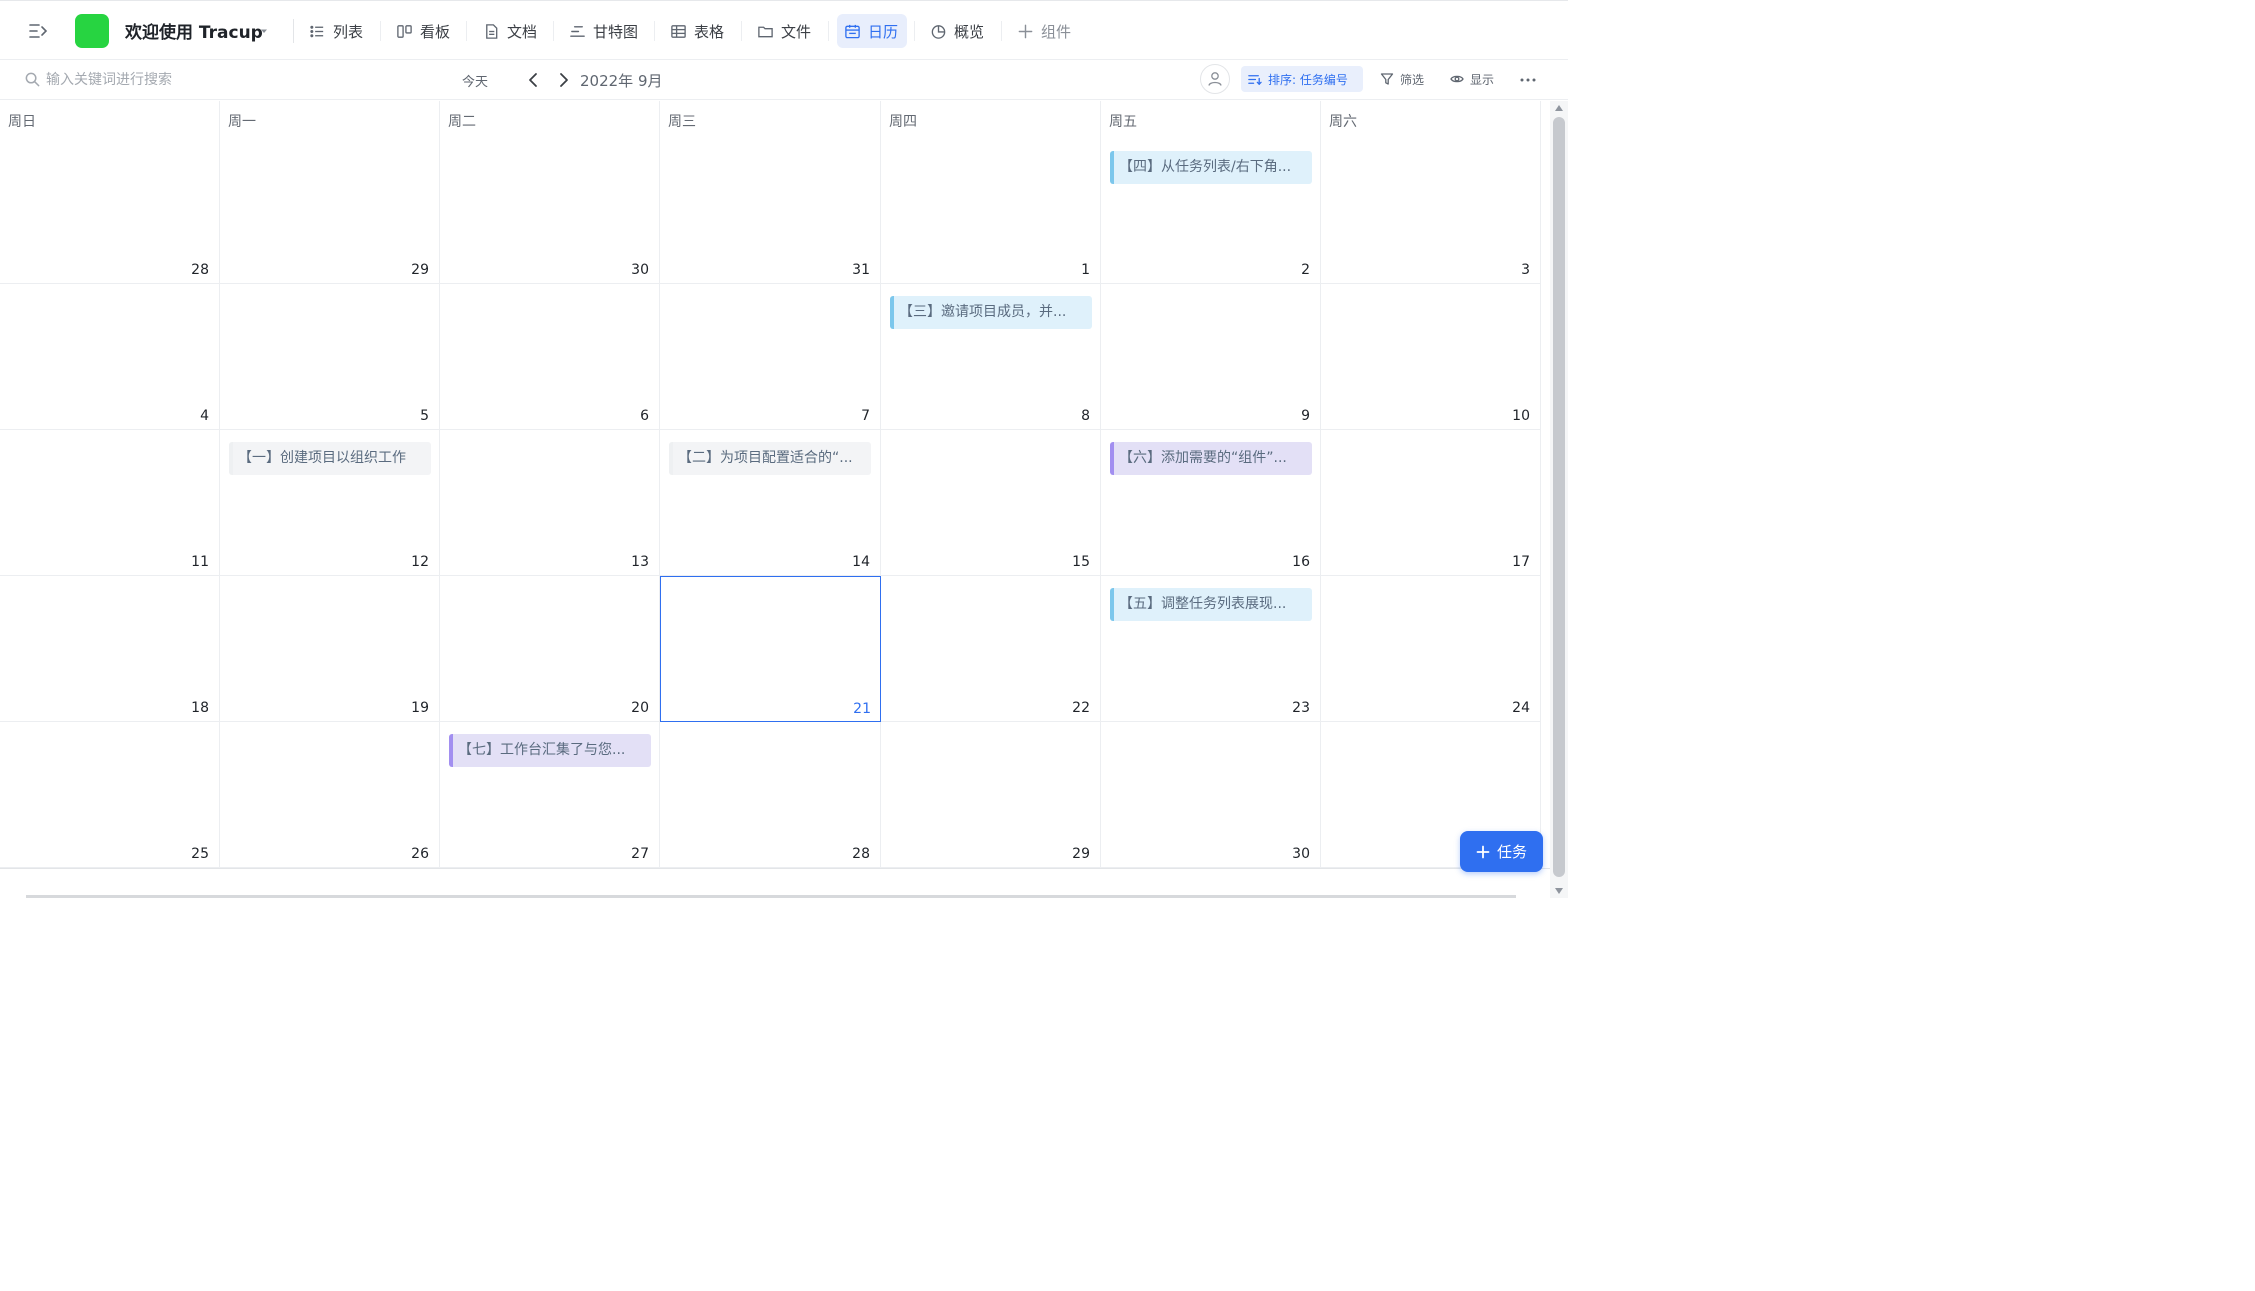  I want to click on caret-down-icon, so click(264, 31).